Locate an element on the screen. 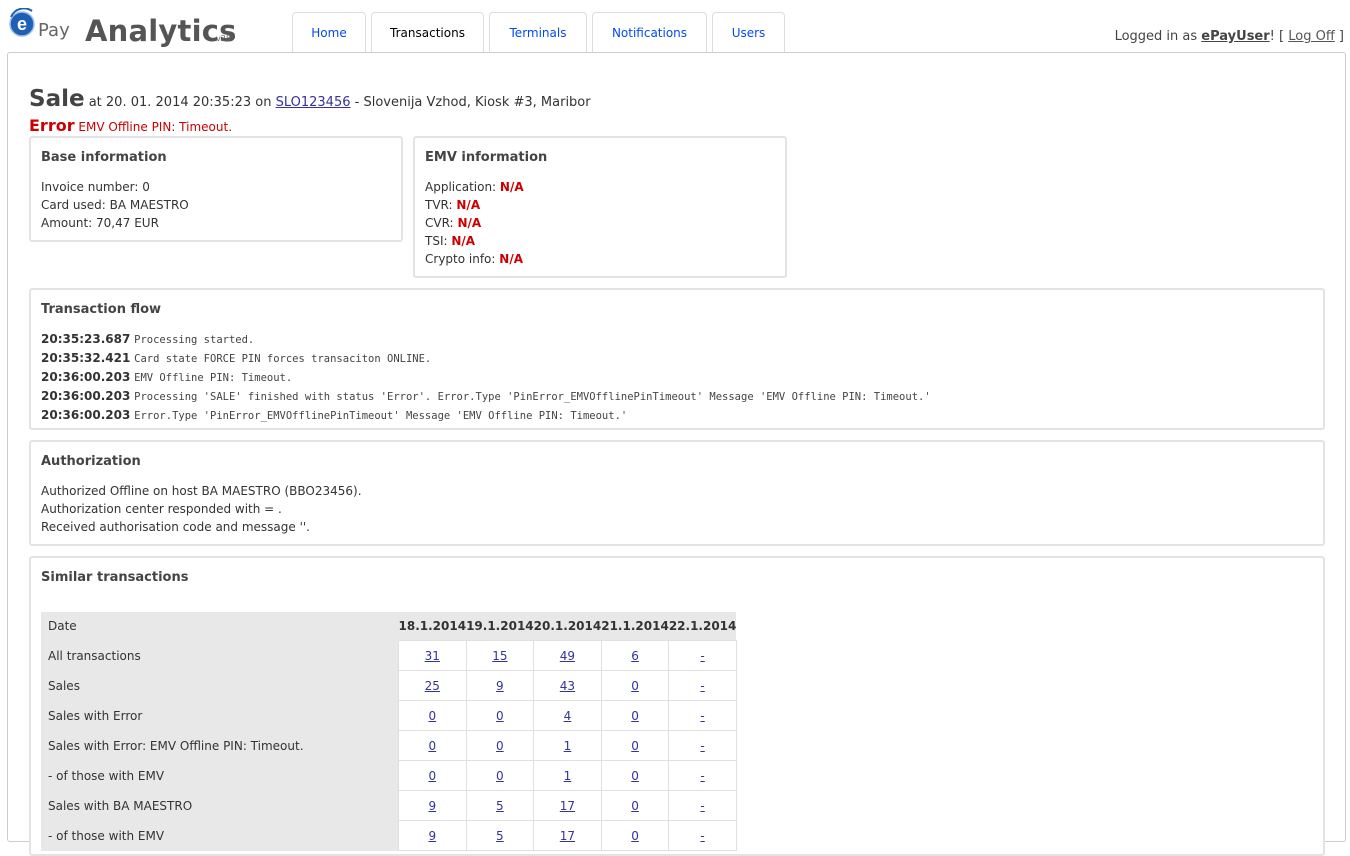  amount-row: Amount: 70,47 EUR is located at coordinates (115, 223).